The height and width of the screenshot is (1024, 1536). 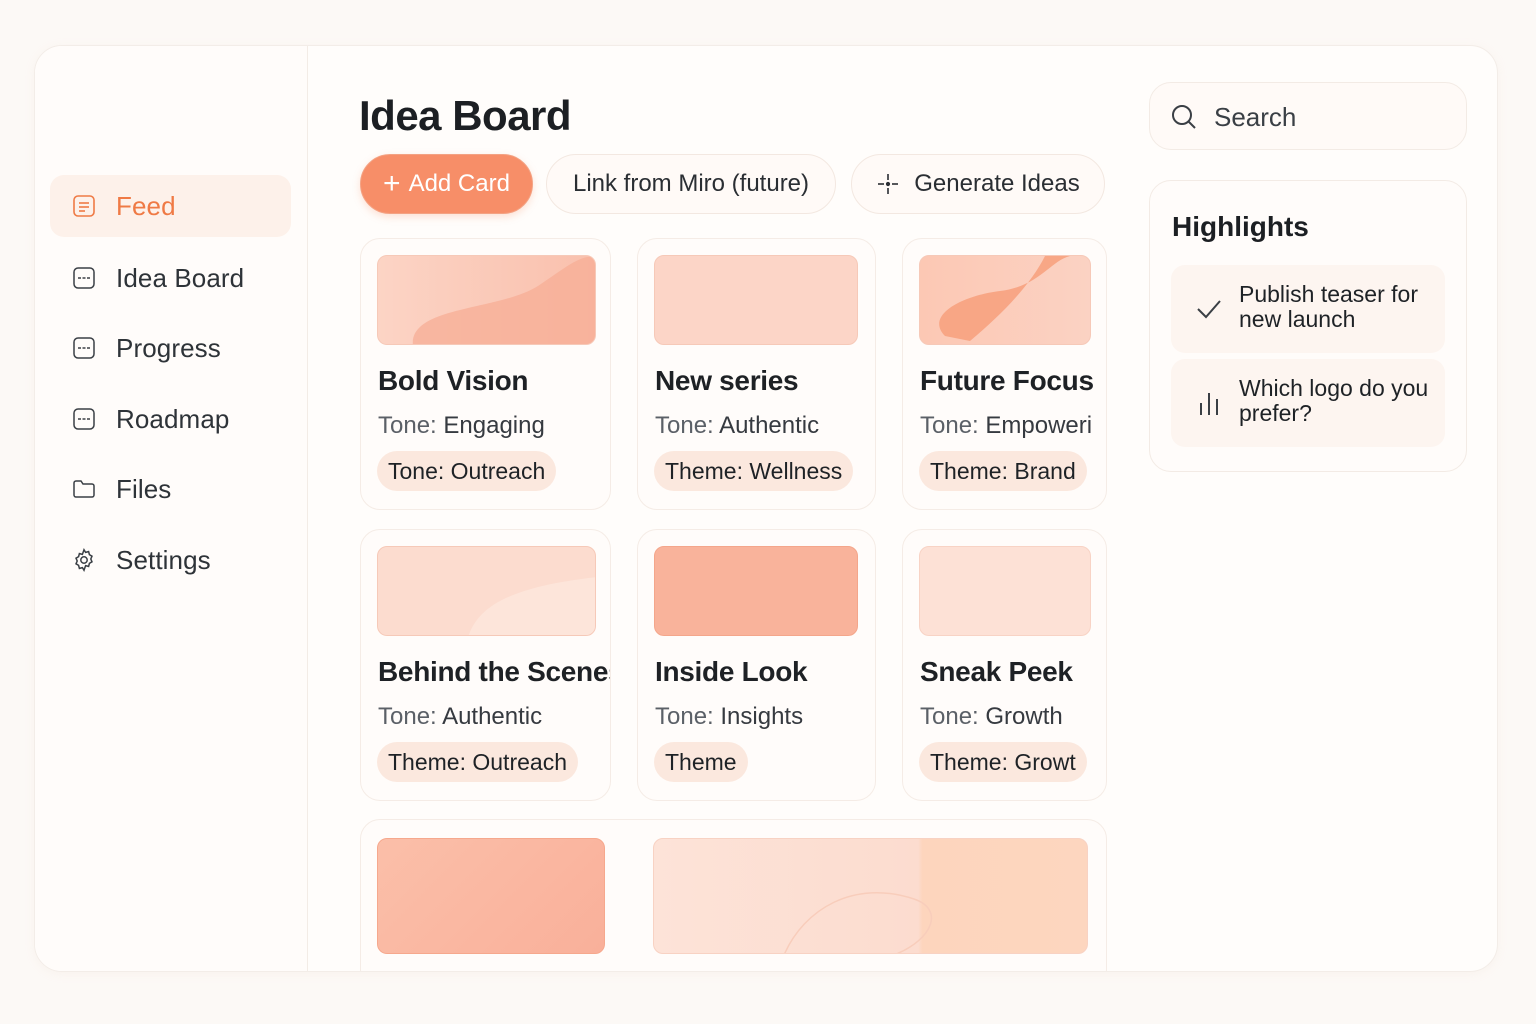 What do you see at coordinates (144, 488) in the screenshot?
I see `sidebar-item-label: Files` at bounding box center [144, 488].